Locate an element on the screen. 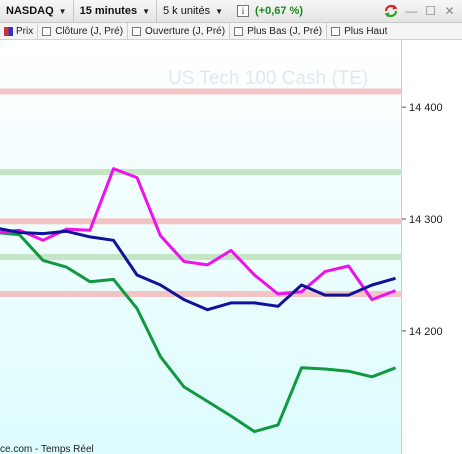  y-tick-label: 14 400 is located at coordinates (426, 108).